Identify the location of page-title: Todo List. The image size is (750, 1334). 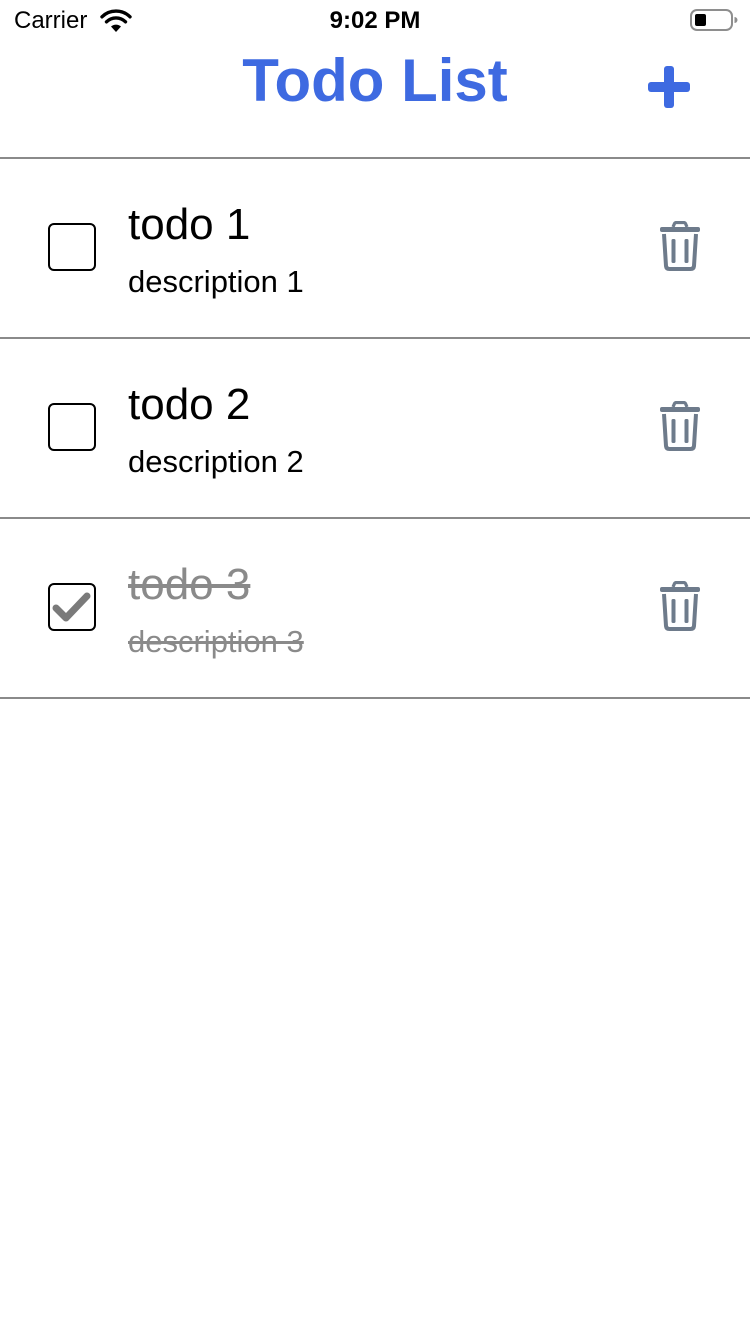
(375, 80).